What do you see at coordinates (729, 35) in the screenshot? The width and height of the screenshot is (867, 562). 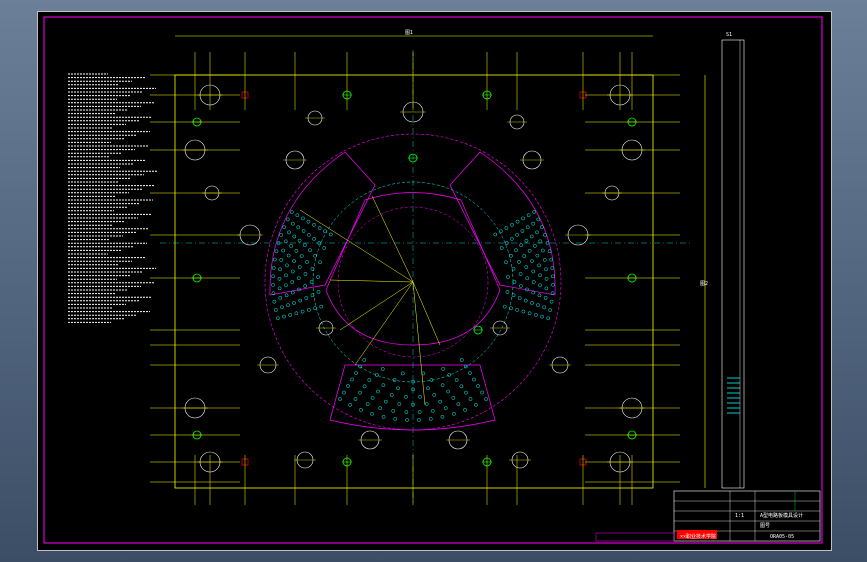 I see `section-view-label: S1` at bounding box center [729, 35].